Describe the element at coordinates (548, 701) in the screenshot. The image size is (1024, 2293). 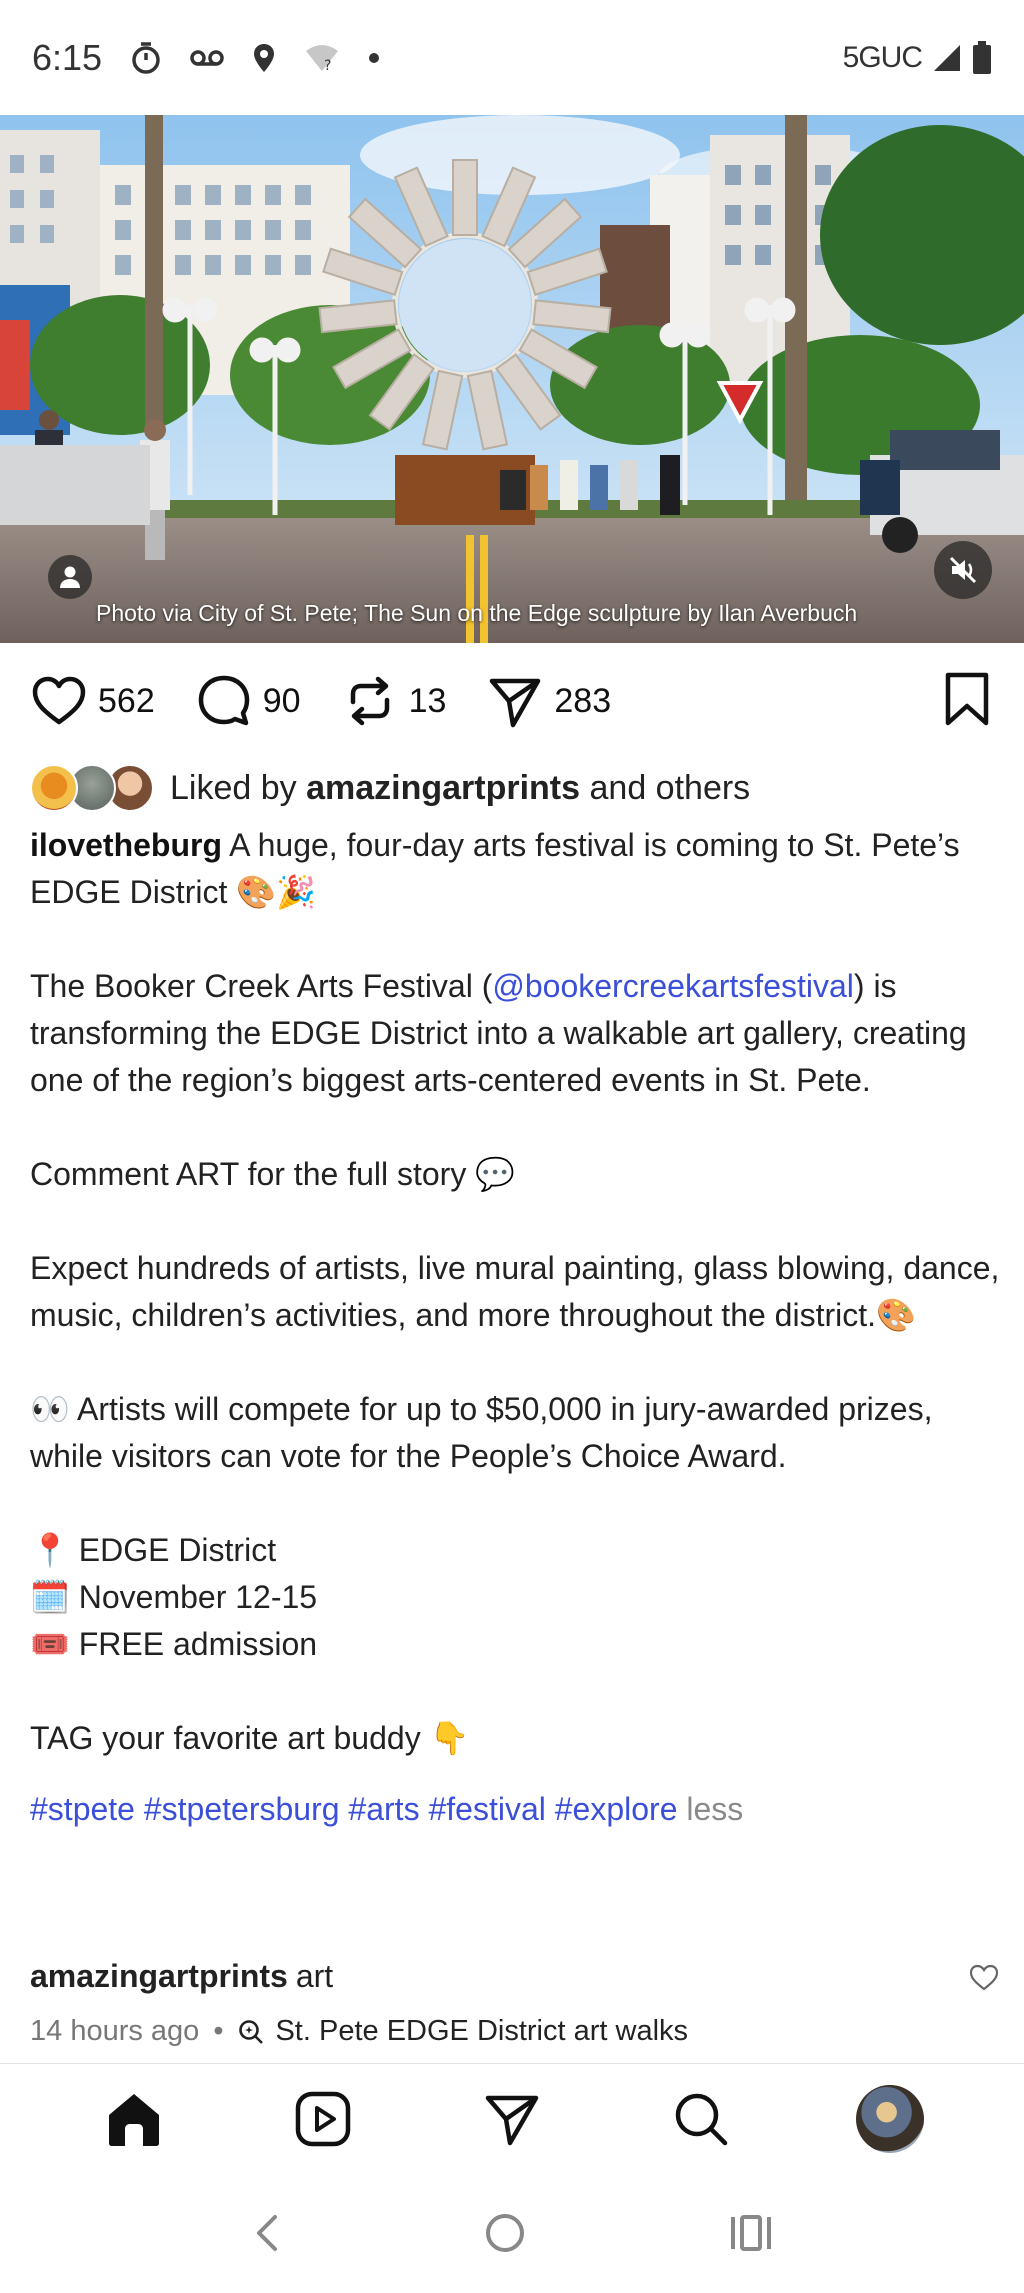
I see `share-button: 283` at that location.